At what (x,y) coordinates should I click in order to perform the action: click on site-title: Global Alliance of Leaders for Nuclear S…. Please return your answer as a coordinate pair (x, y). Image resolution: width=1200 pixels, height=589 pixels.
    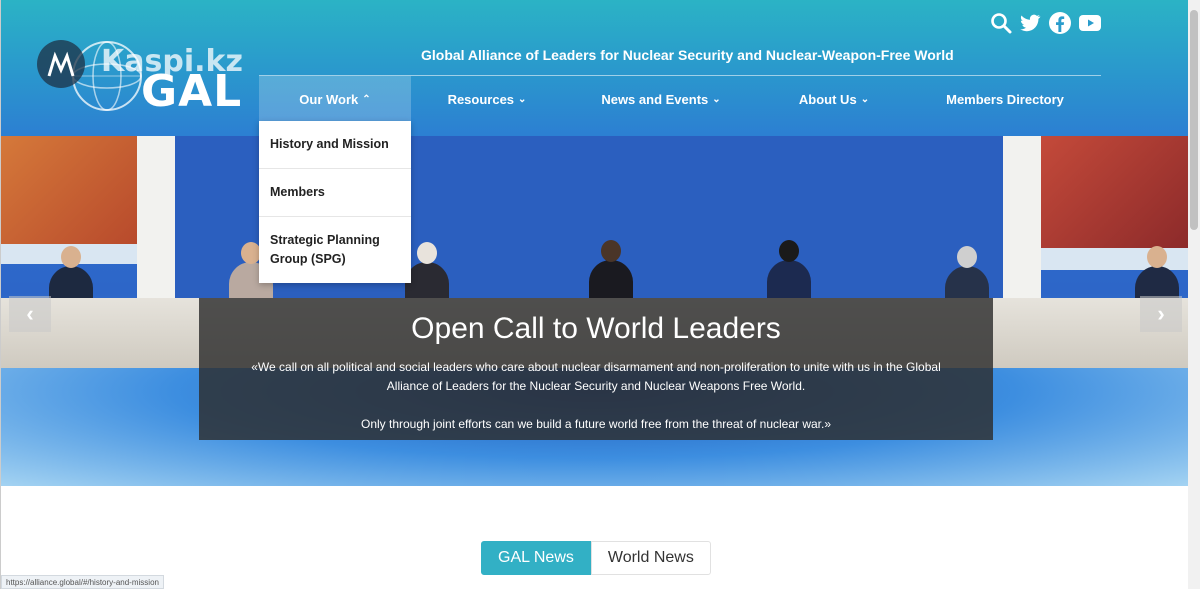
    Looking at the image, I should click on (687, 55).